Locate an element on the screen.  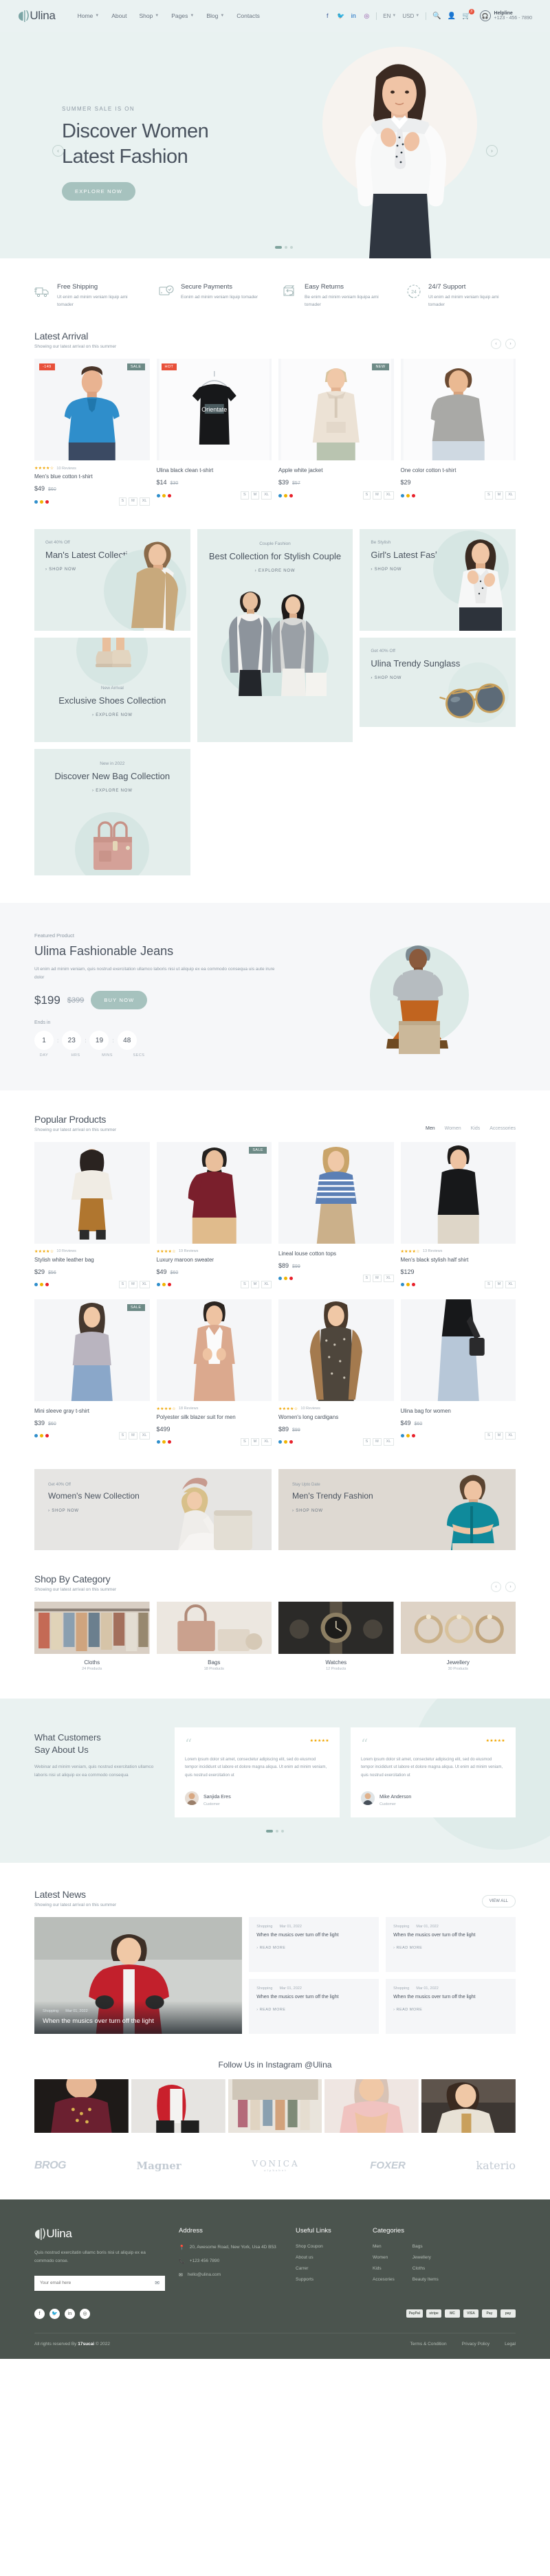
hero-next-button: › is located at coordinates (492, 151).